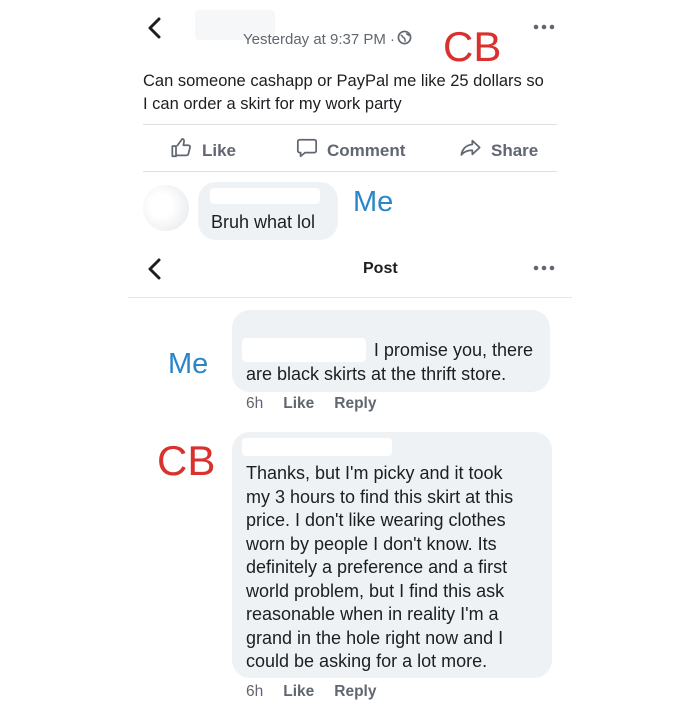 This screenshot has width=700, height=701. I want to click on share-label: Share, so click(515, 150).